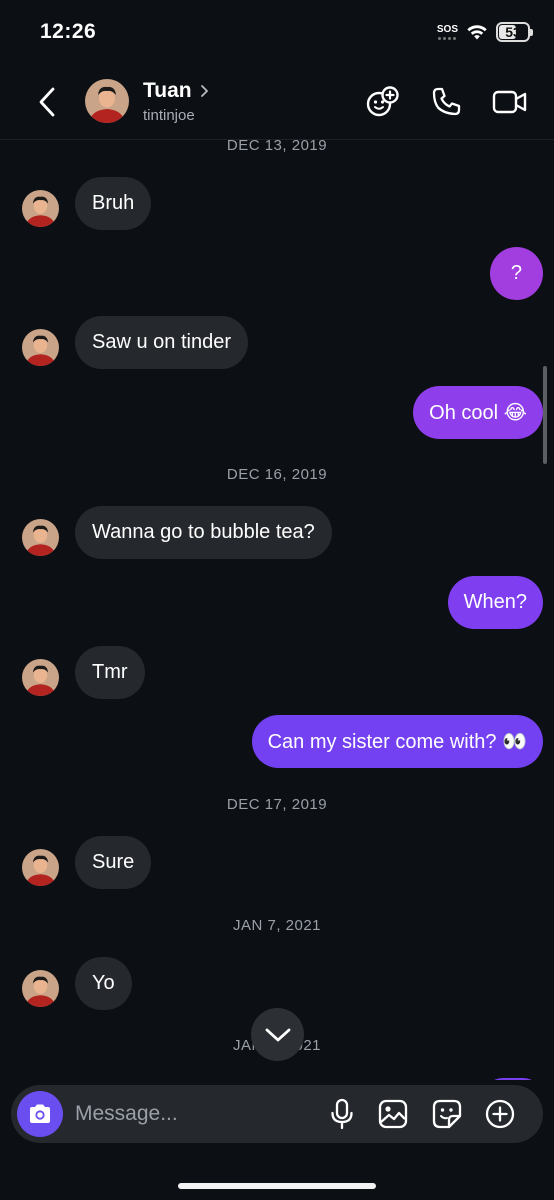 The width and height of the screenshot is (554, 1200). Describe the element at coordinates (161, 342) in the screenshot. I see `message-bubble-incoming: Saw u on tinder` at that location.